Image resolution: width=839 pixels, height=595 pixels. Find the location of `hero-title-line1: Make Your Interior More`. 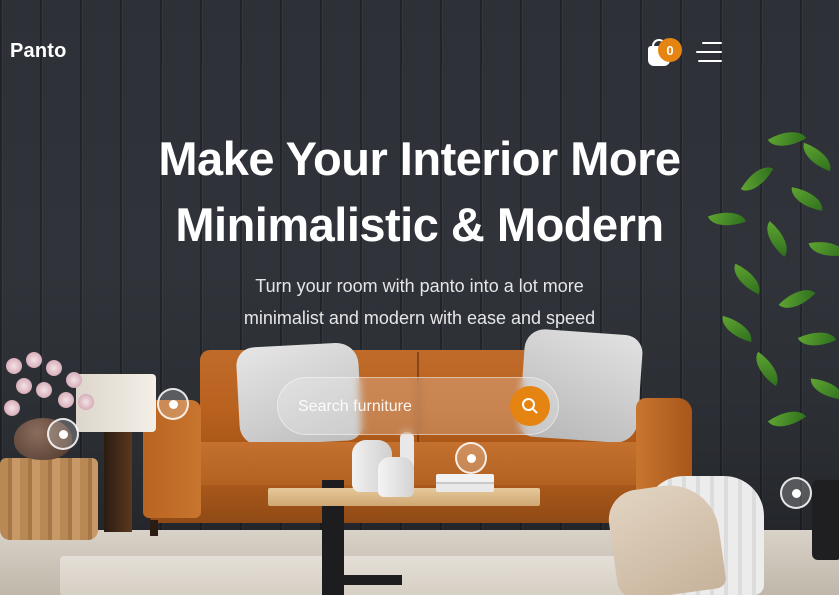

hero-title-line1: Make Your Interior More is located at coordinates (419, 158).